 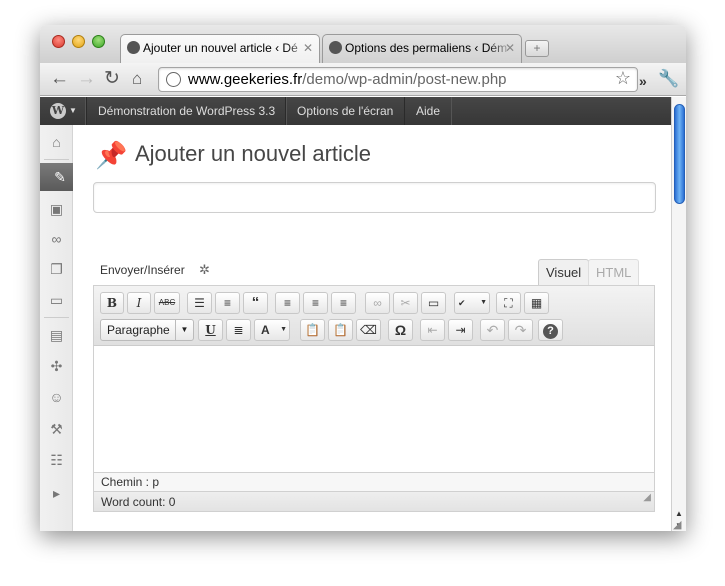 I want to click on page-scrollbar: ▲ ▼, so click(x=678, y=314).